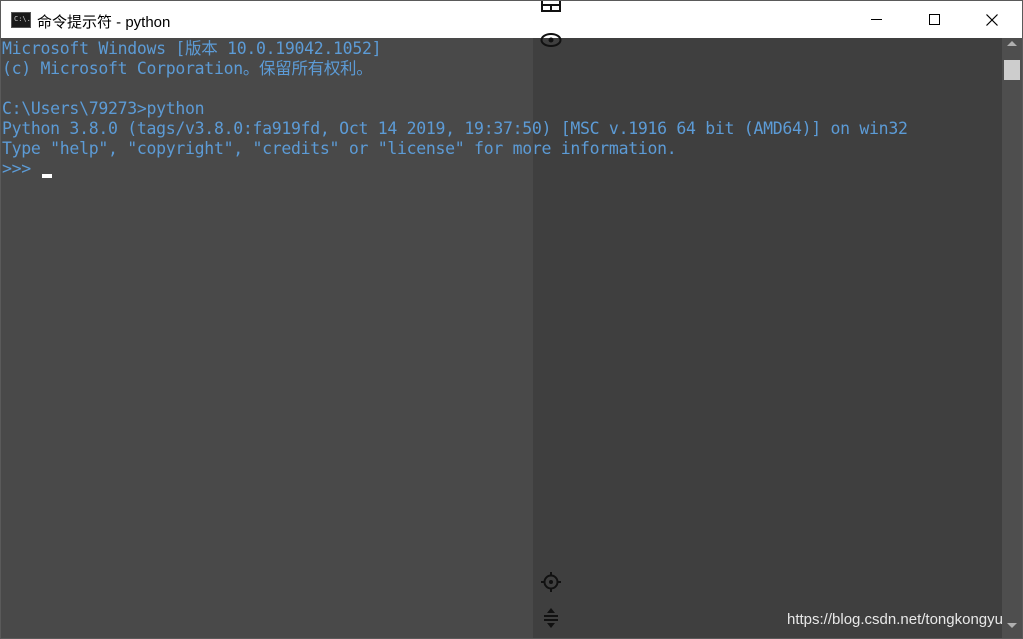  Describe the element at coordinates (47, 176) in the screenshot. I see `text-cursor` at that location.